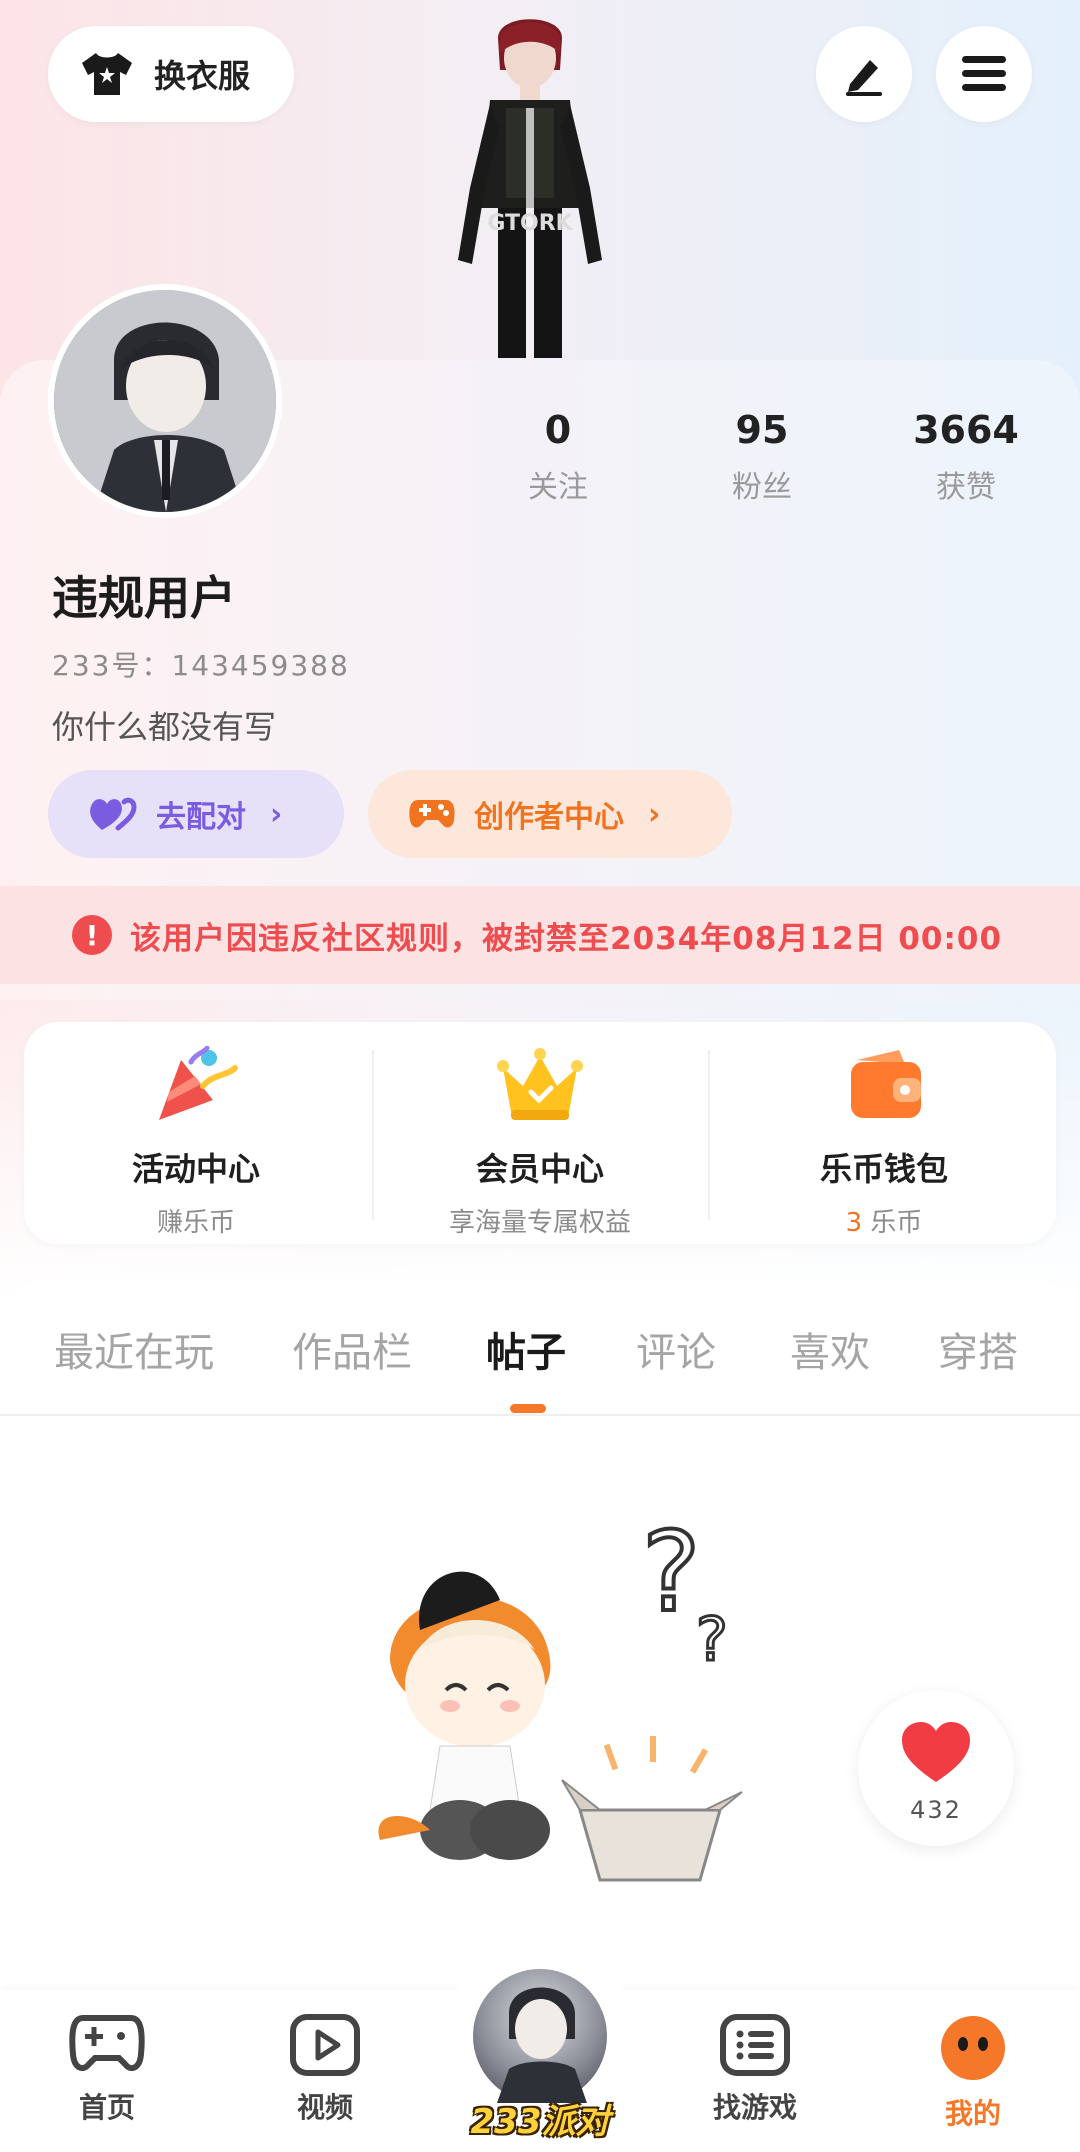 The image size is (1080, 2152). Describe the element at coordinates (966, 430) in the screenshot. I see `likes-received-count: 3664` at that location.